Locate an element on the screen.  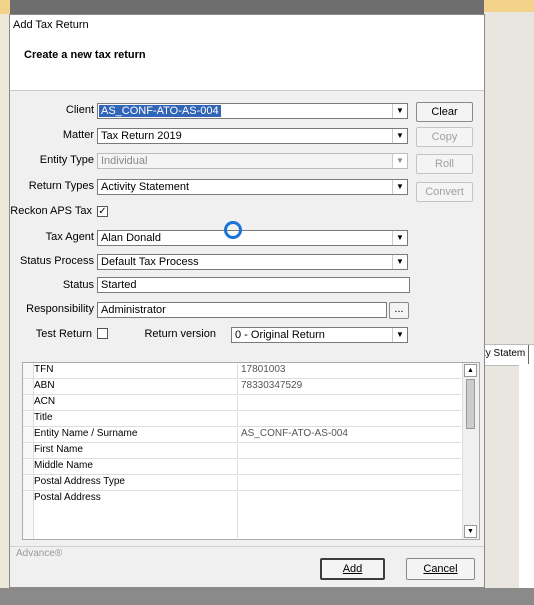
tax-agent-dropdown: Alan Donald ▼ is located at coordinates (252, 238).